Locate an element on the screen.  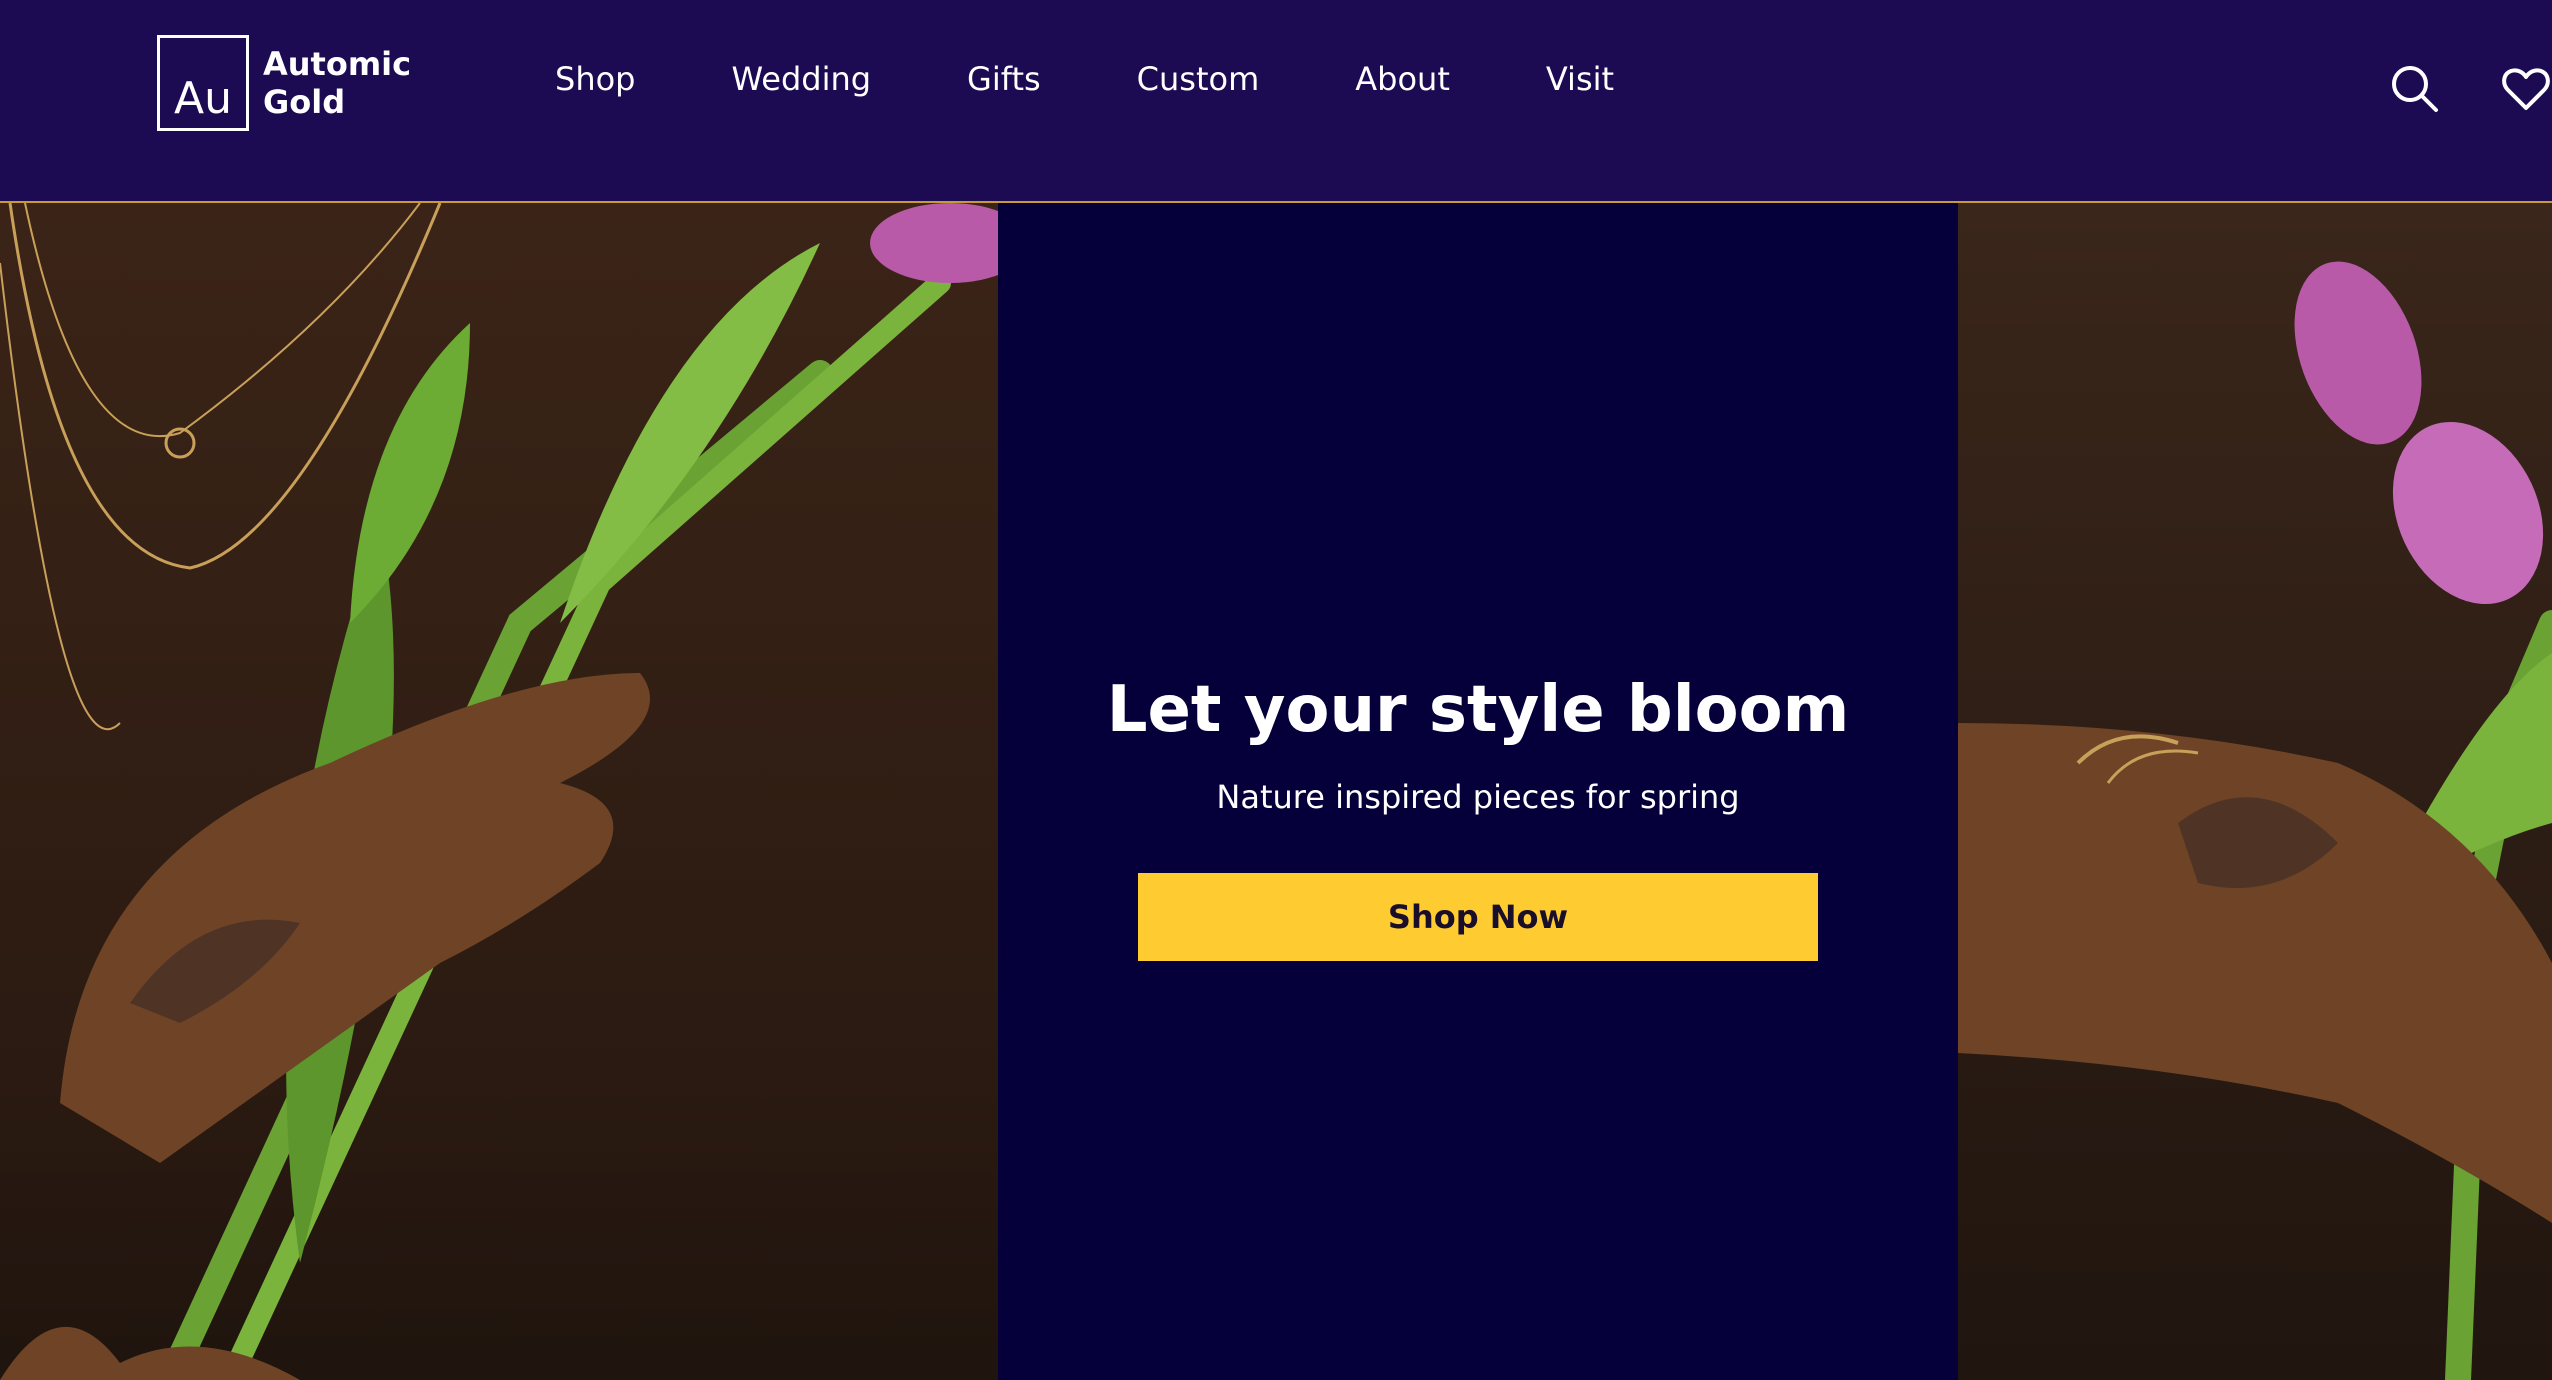
hero-subline: Nature inspired pieces for spring is located at coordinates (1478, 797).